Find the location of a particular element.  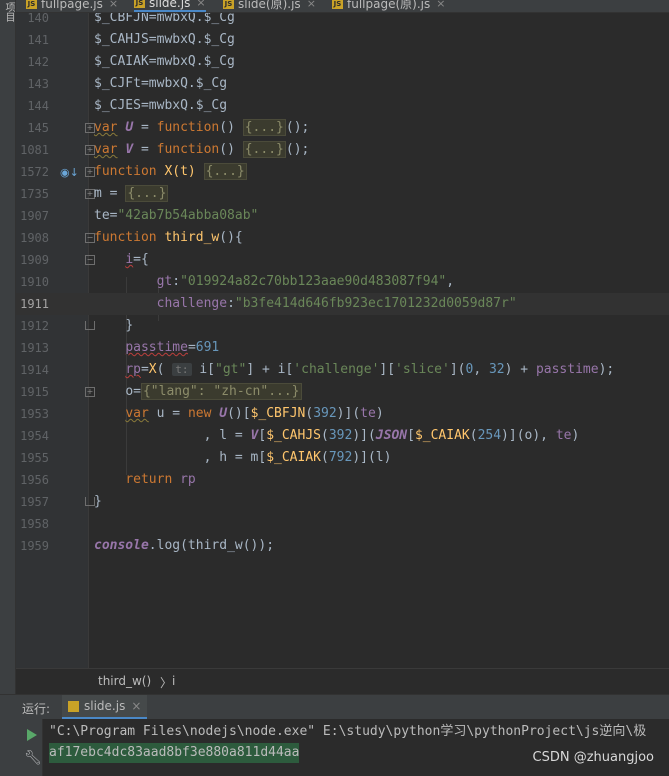

line-number: 1959 is located at coordinates (34, 546).